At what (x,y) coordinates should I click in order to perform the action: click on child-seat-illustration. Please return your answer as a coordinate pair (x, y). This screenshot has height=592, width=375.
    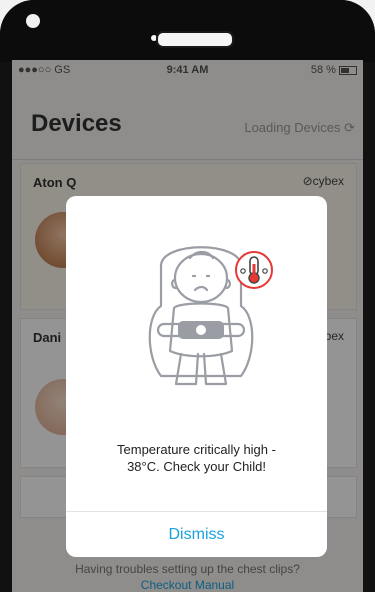
    Looking at the image, I should click on (210, 316).